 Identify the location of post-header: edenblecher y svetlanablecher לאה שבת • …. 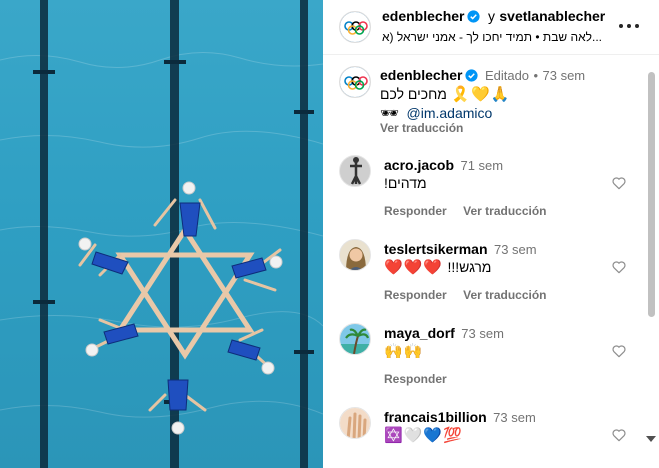
(491, 27).